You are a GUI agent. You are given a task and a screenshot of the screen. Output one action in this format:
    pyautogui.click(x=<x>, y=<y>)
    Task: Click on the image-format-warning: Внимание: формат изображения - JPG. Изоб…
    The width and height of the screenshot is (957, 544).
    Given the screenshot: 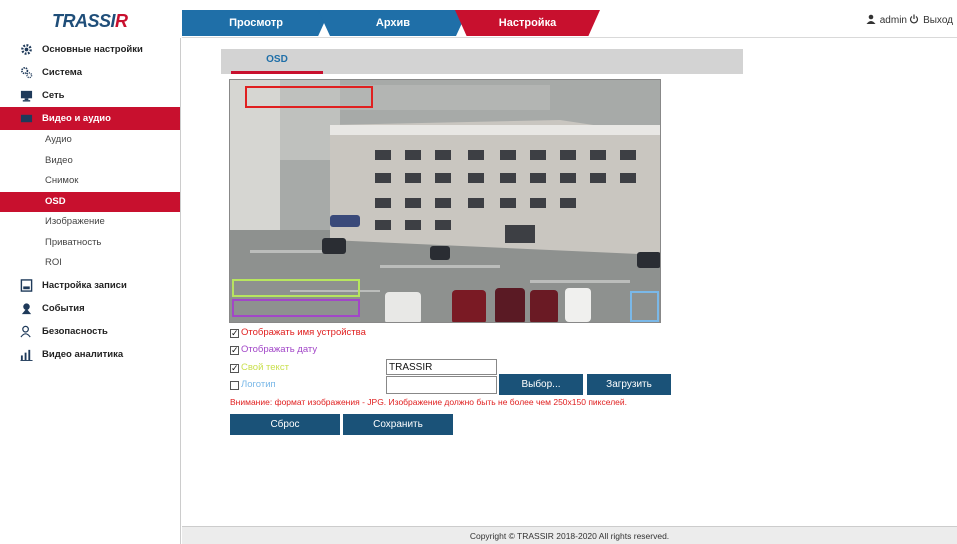 What is the action you would take?
    pyautogui.click(x=428, y=402)
    